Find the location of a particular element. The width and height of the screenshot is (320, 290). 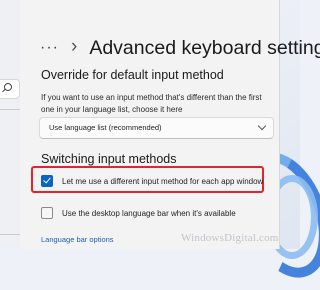

sidebar-search-box is located at coordinates (10, 89).